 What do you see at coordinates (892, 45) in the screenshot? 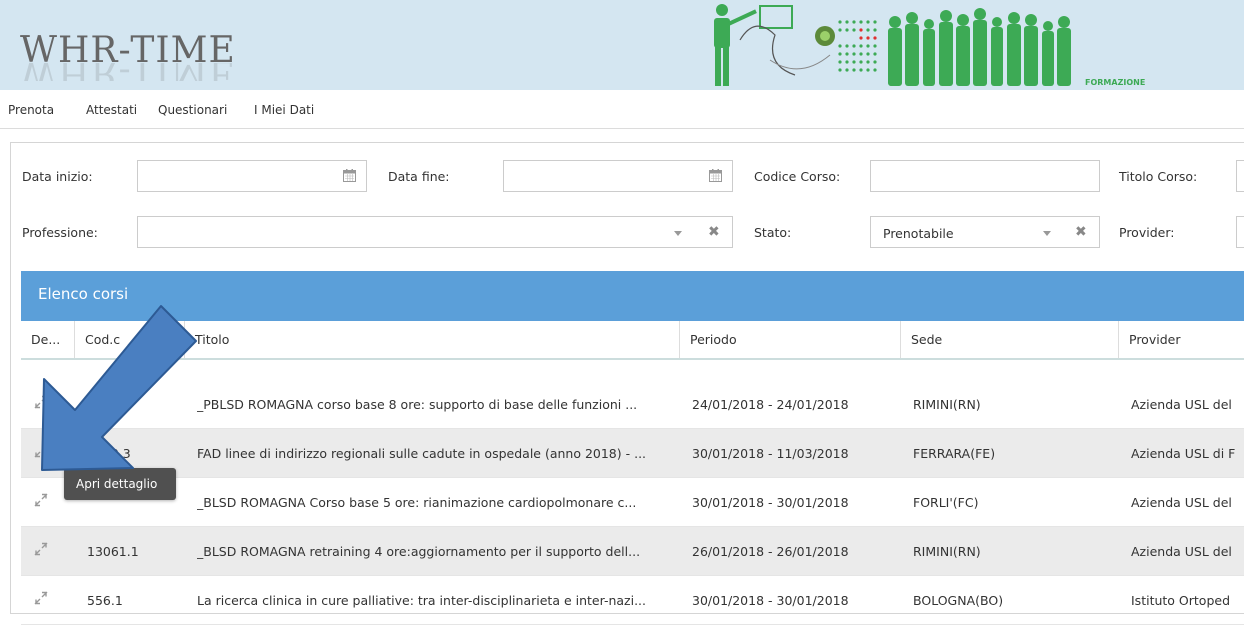
I see `training-banner-image` at bounding box center [892, 45].